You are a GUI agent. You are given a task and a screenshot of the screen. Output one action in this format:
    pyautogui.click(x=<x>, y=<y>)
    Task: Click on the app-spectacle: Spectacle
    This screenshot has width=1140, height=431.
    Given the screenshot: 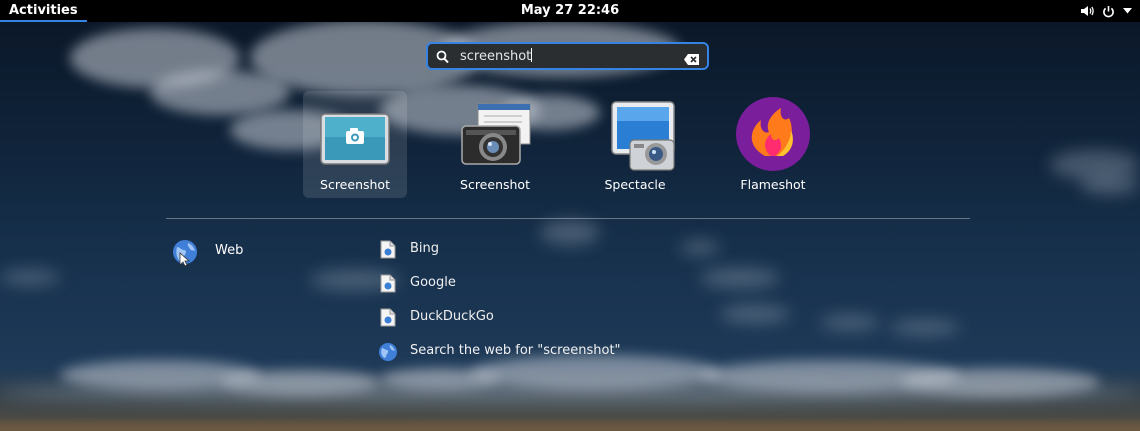 What is the action you would take?
    pyautogui.click(x=635, y=144)
    